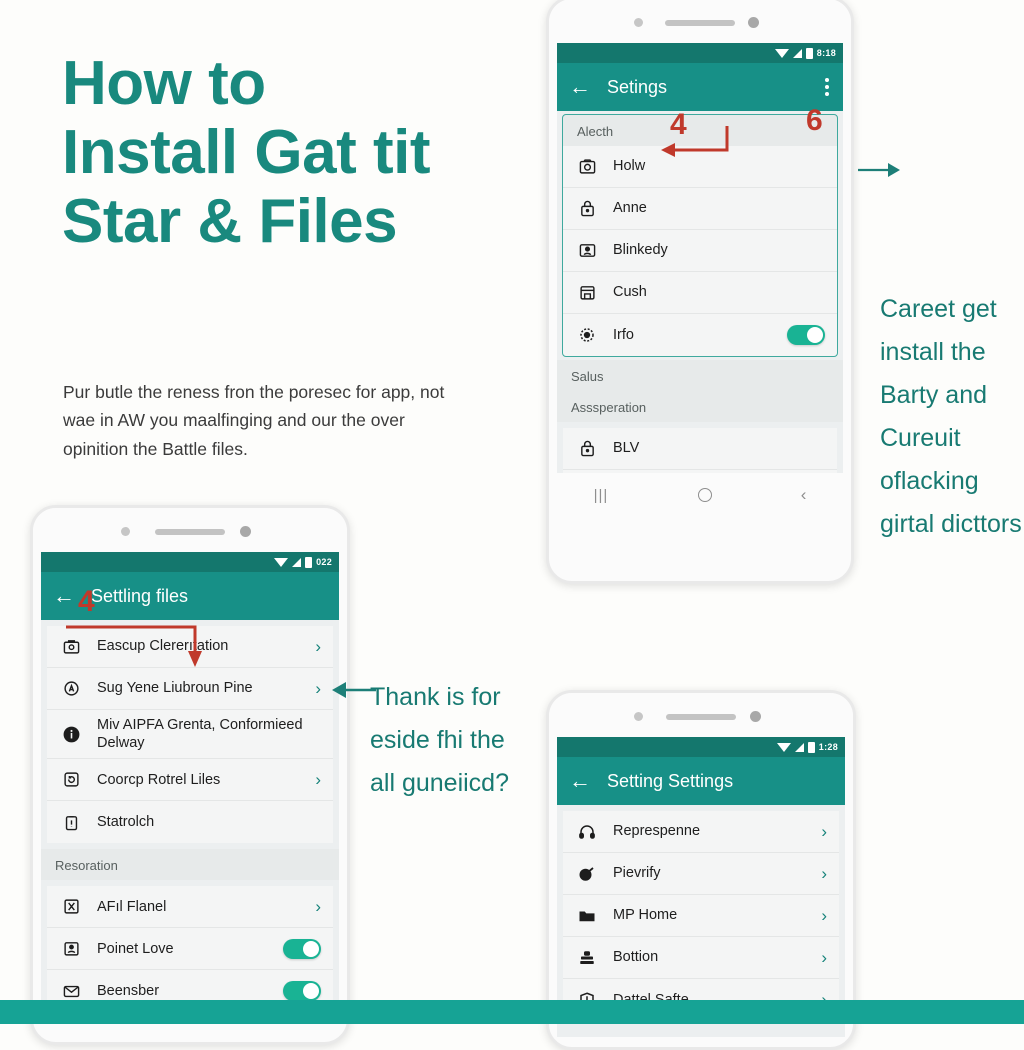 The image size is (1024, 1050). What do you see at coordinates (637, 873) in the screenshot?
I see `list-item-label: Pievrify` at bounding box center [637, 873].